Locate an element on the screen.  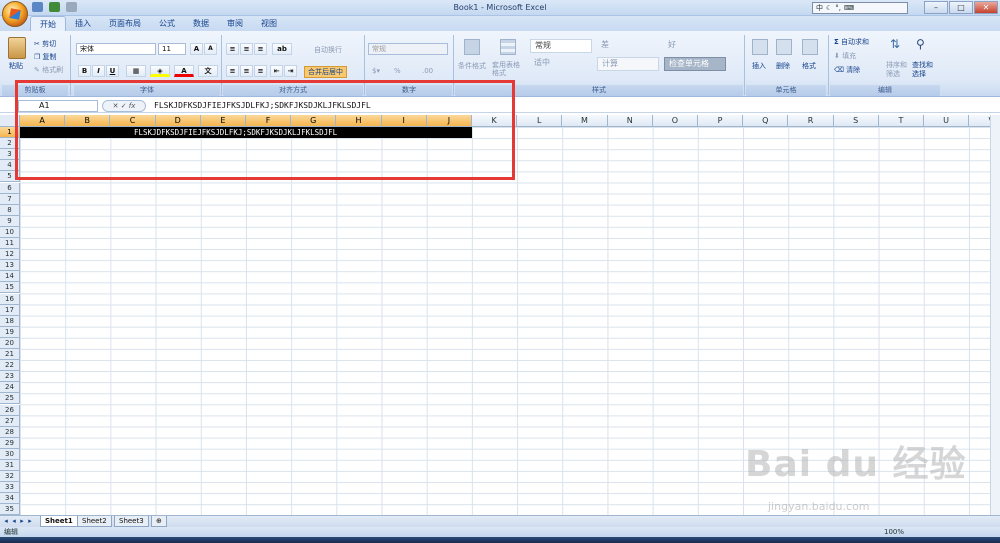
sheet-tab-1: Sheet1 is located at coordinates (59, 521).